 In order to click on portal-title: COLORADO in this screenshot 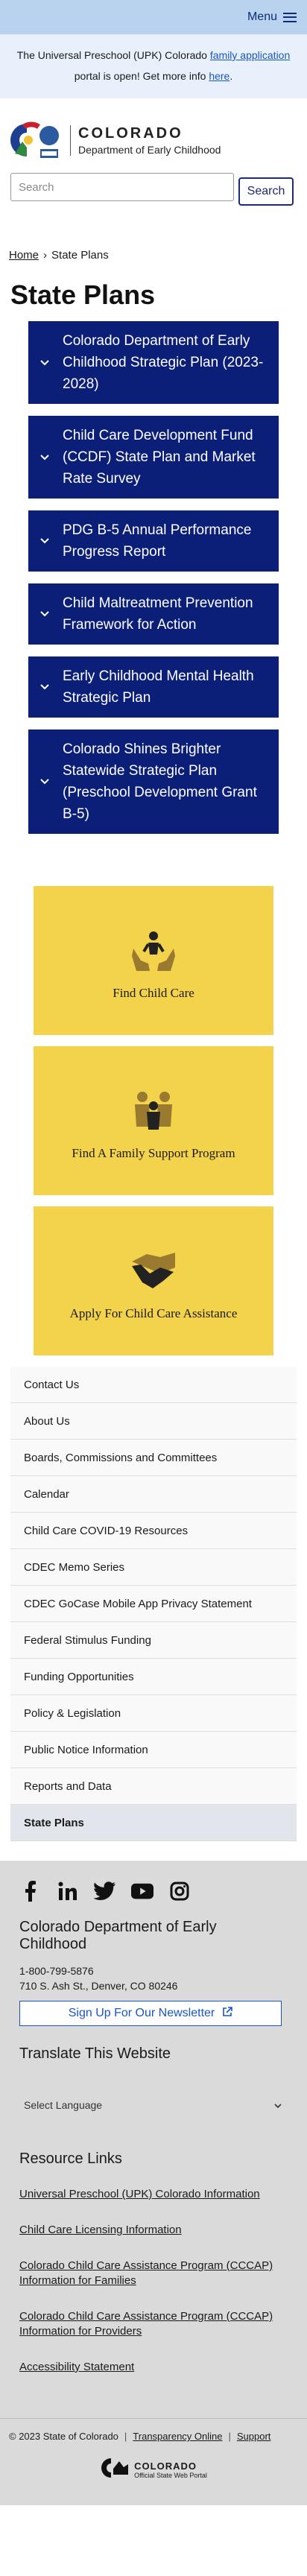, I will do `click(165, 2466)`.